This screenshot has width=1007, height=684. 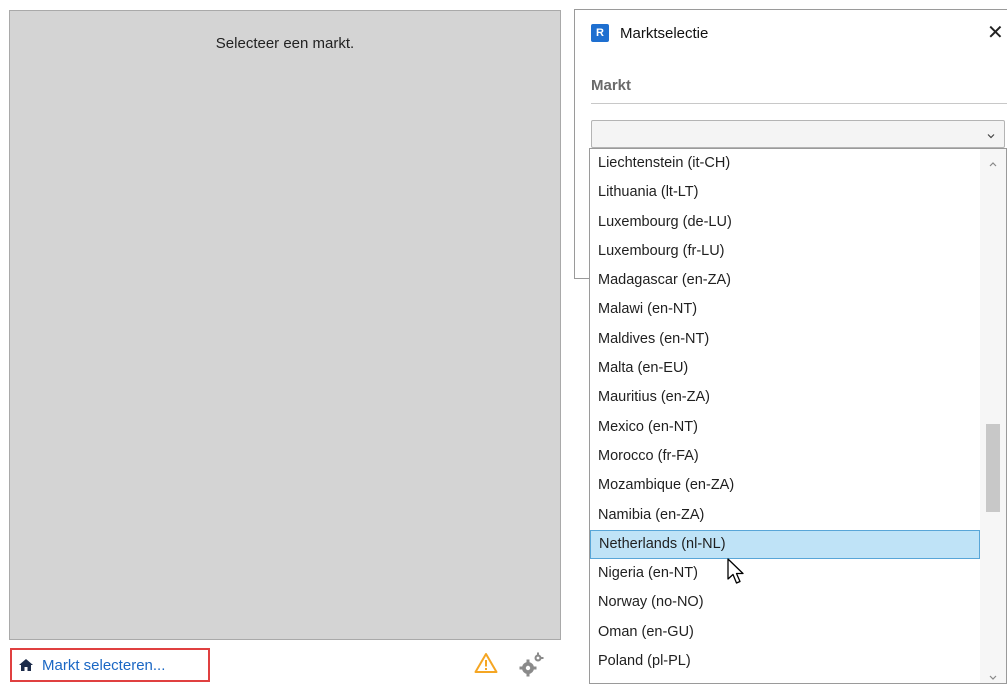 I want to click on close-icon: ✕, so click(x=995, y=33).